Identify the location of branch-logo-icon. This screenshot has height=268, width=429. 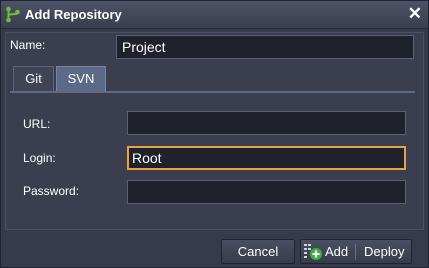
(13, 14).